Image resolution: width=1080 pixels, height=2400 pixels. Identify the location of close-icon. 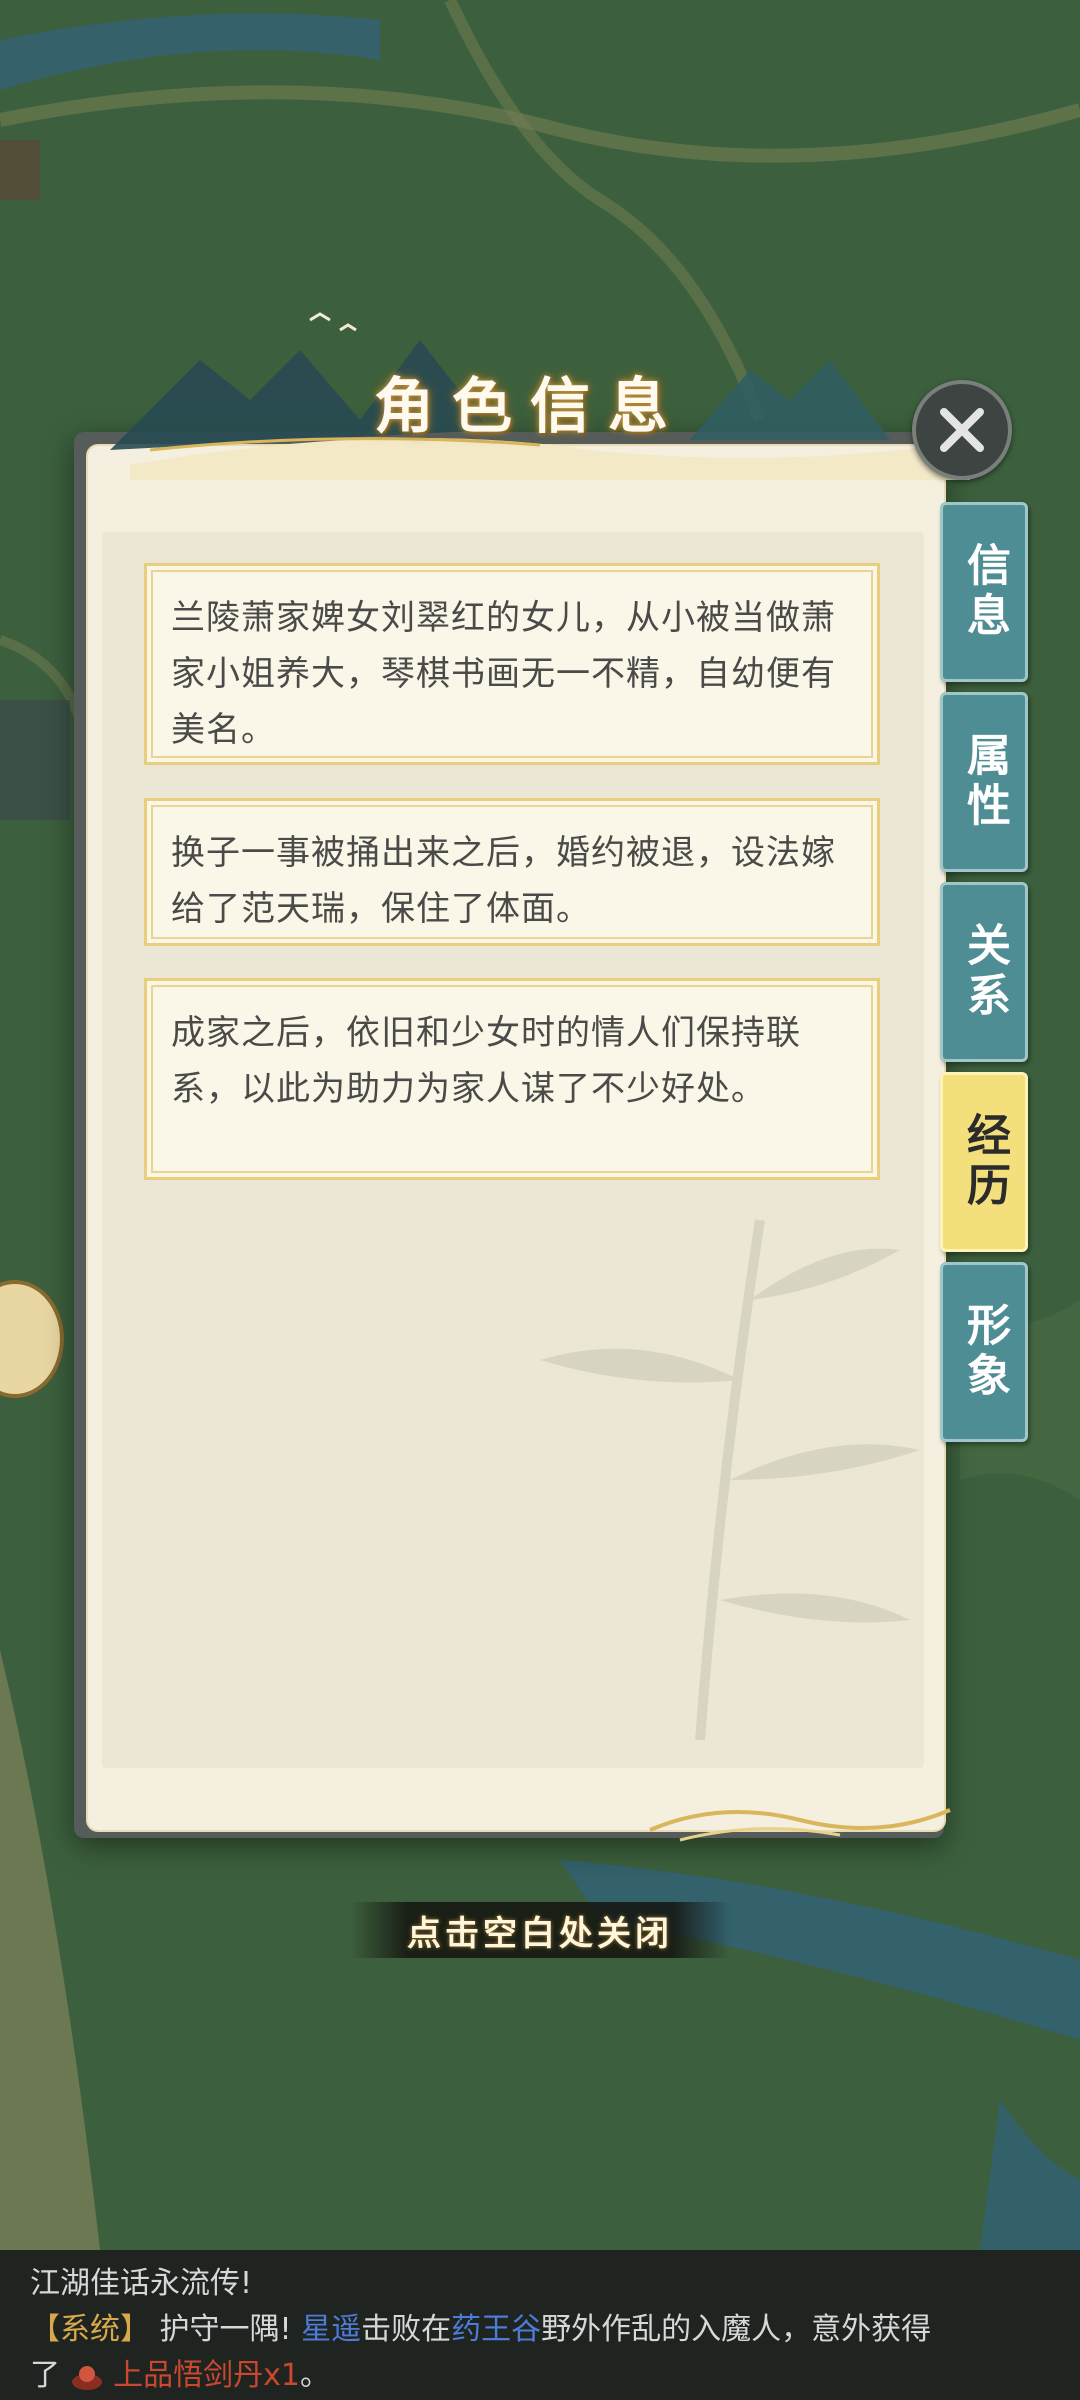
(962, 430).